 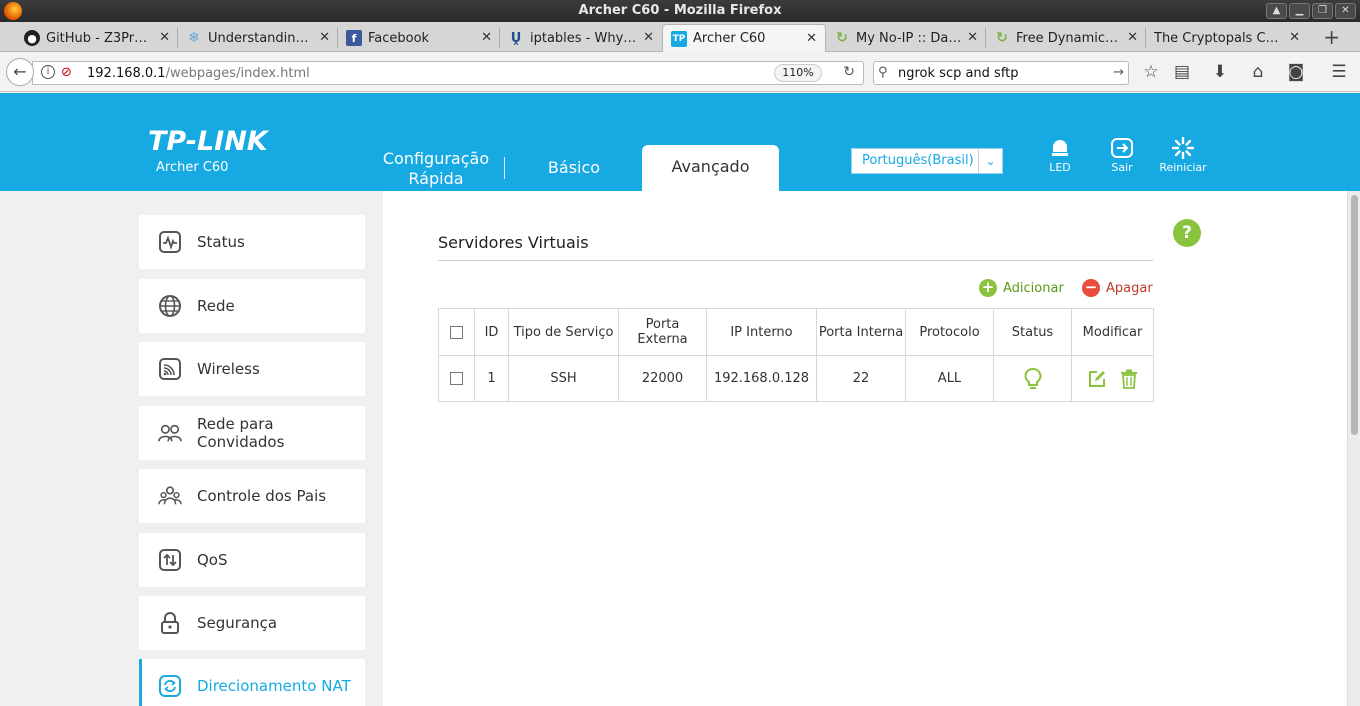 What do you see at coordinates (419, 38) in the screenshot?
I see `tab-facebook: f Facebook ✕` at bounding box center [419, 38].